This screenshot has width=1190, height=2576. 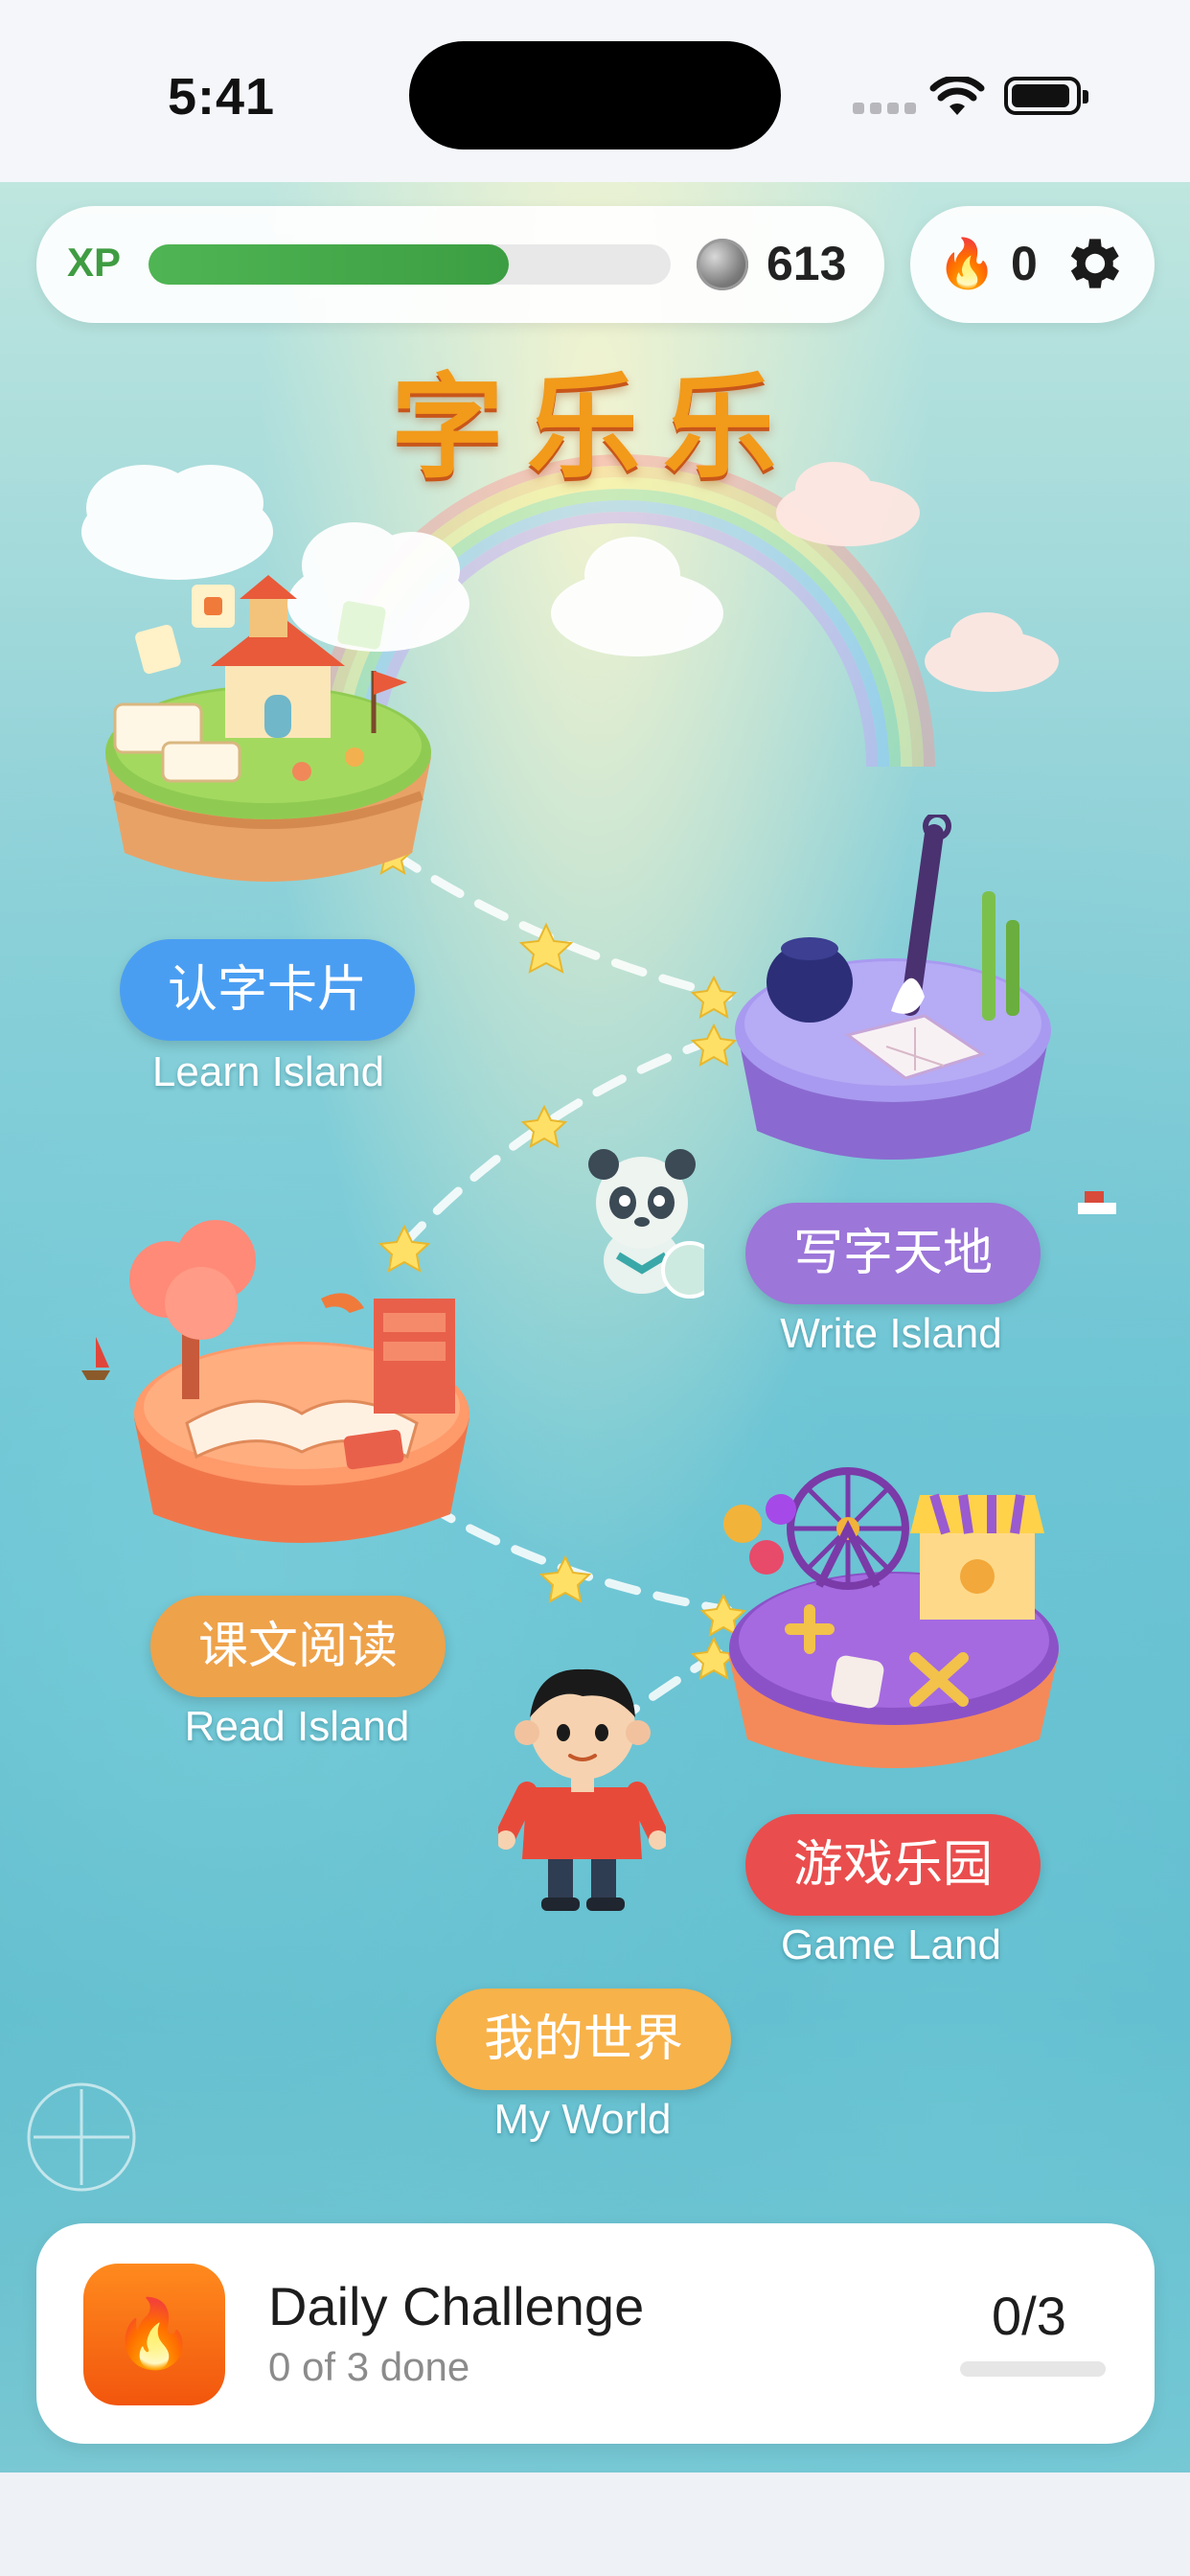 I want to click on coin-count: 613, so click(x=807, y=263).